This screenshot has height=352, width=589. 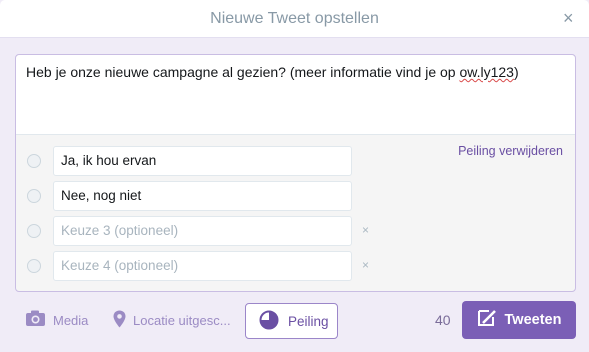 What do you see at coordinates (202, 196) in the screenshot?
I see `poll-choice-input: Nee, nog niet` at bounding box center [202, 196].